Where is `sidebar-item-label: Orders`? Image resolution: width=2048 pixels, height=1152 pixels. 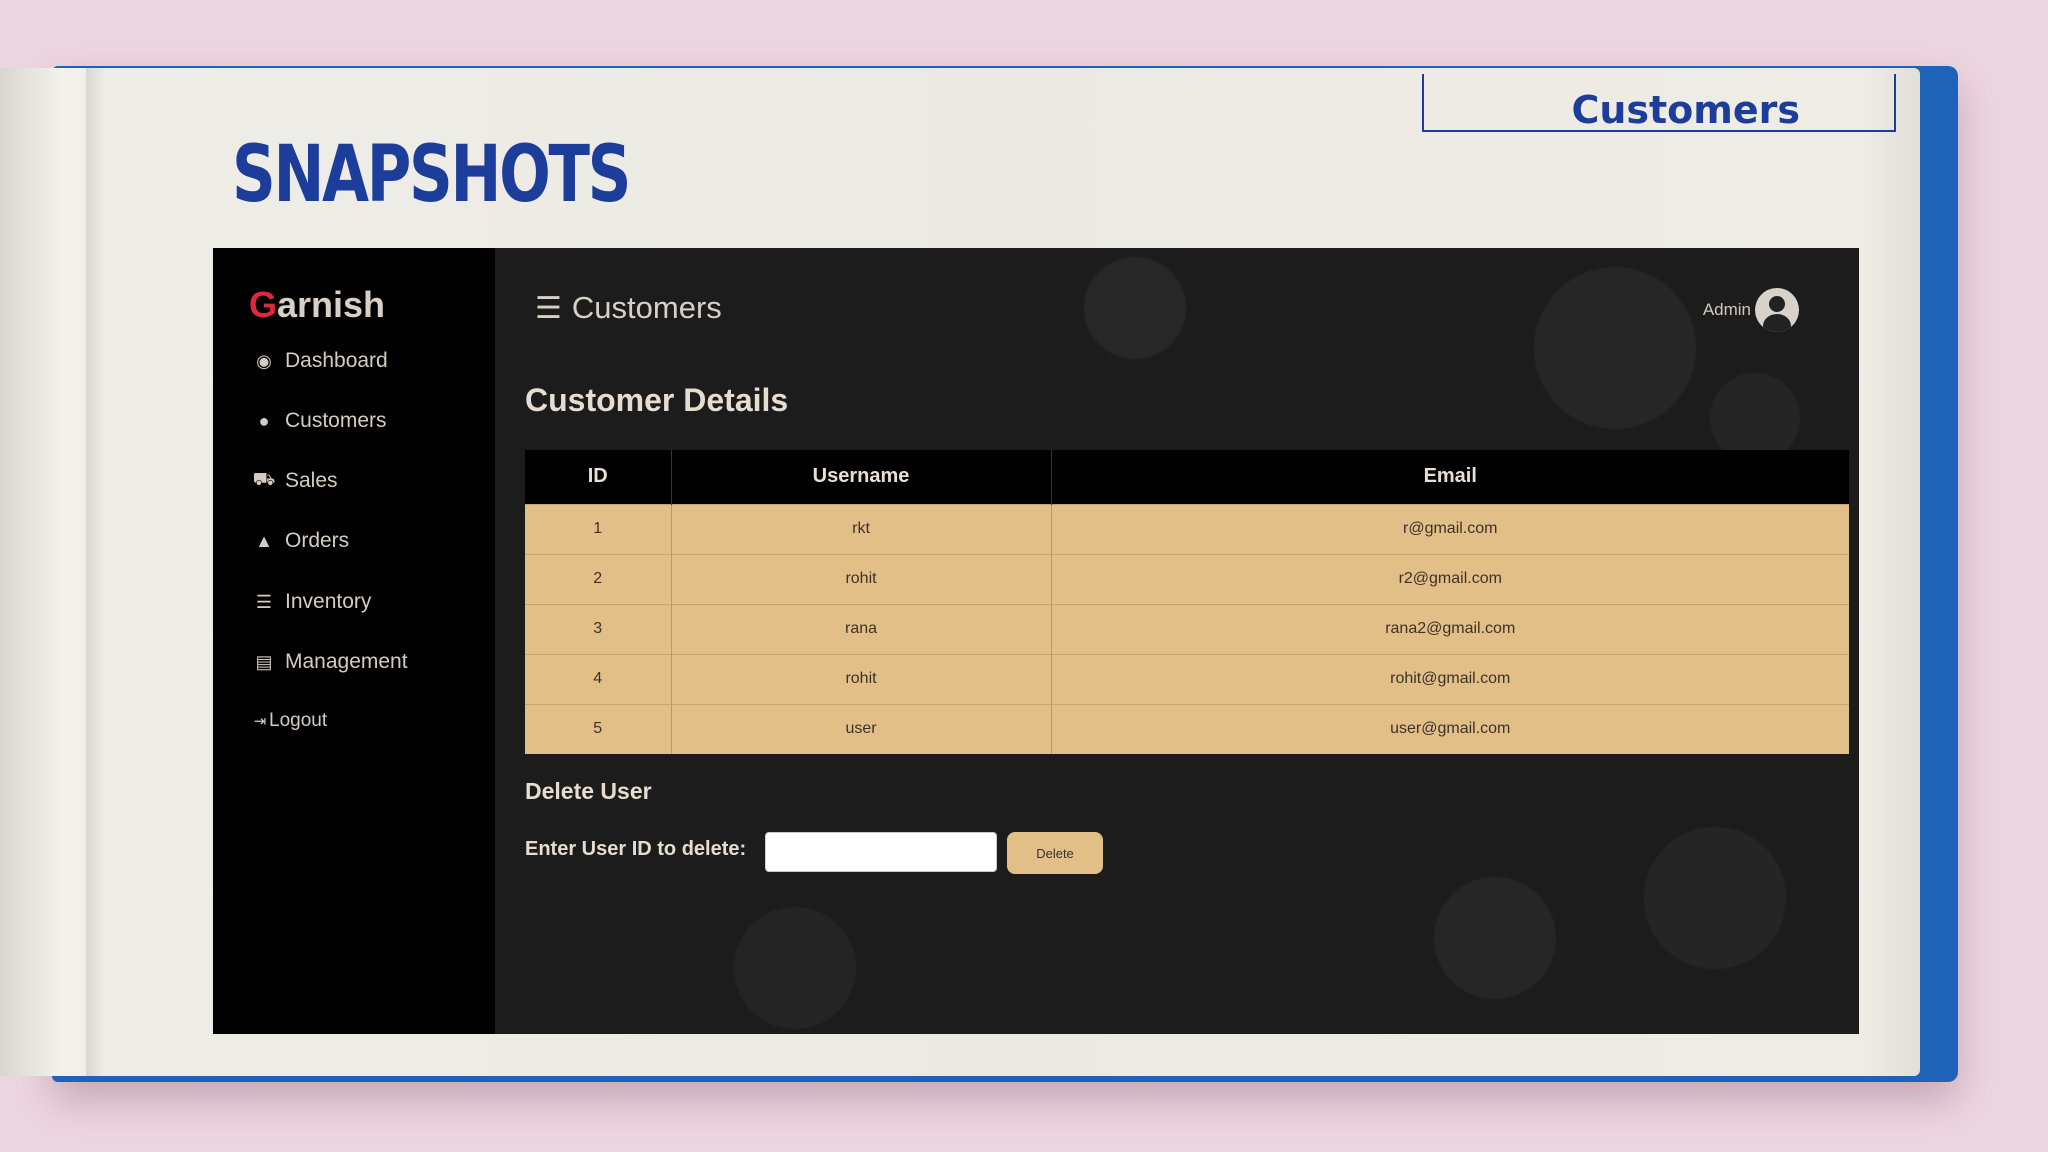 sidebar-item-label: Orders is located at coordinates (317, 540).